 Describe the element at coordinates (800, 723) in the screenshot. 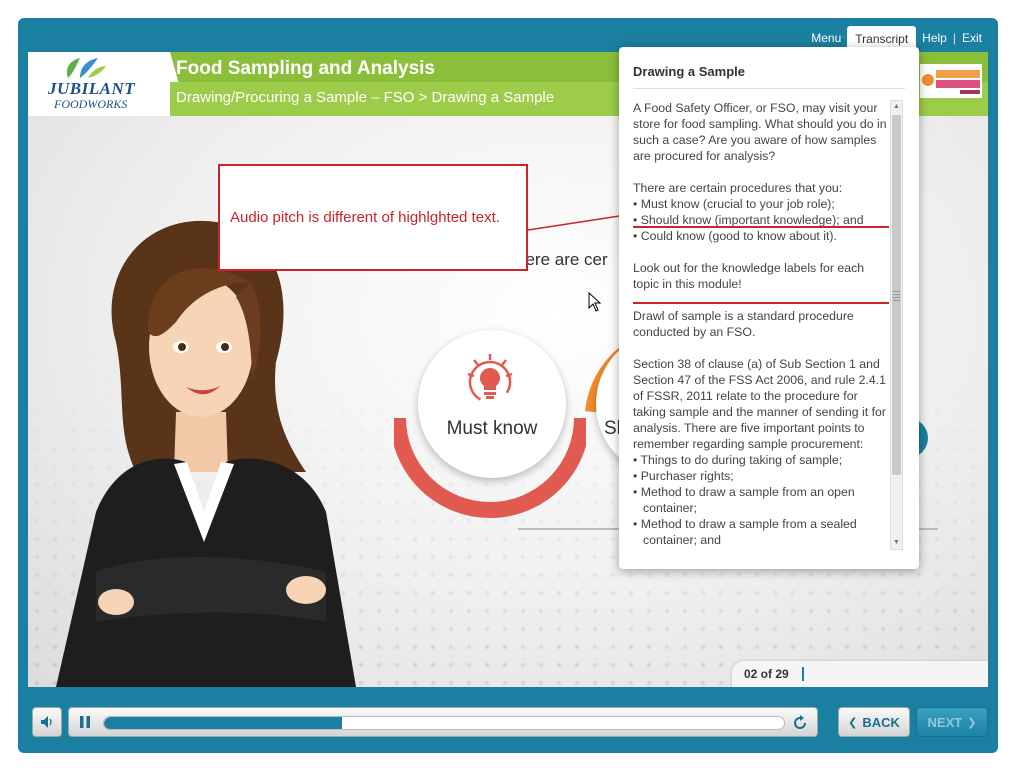

I see `replay-icon` at that location.